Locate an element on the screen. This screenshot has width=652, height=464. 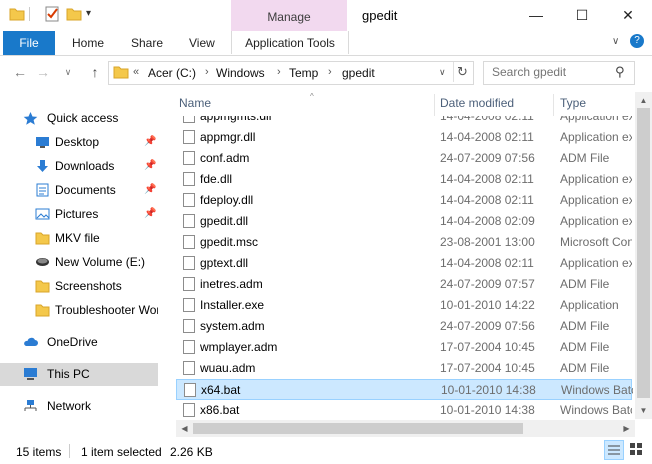
nav-network: Network is located at coordinates (79, 406).